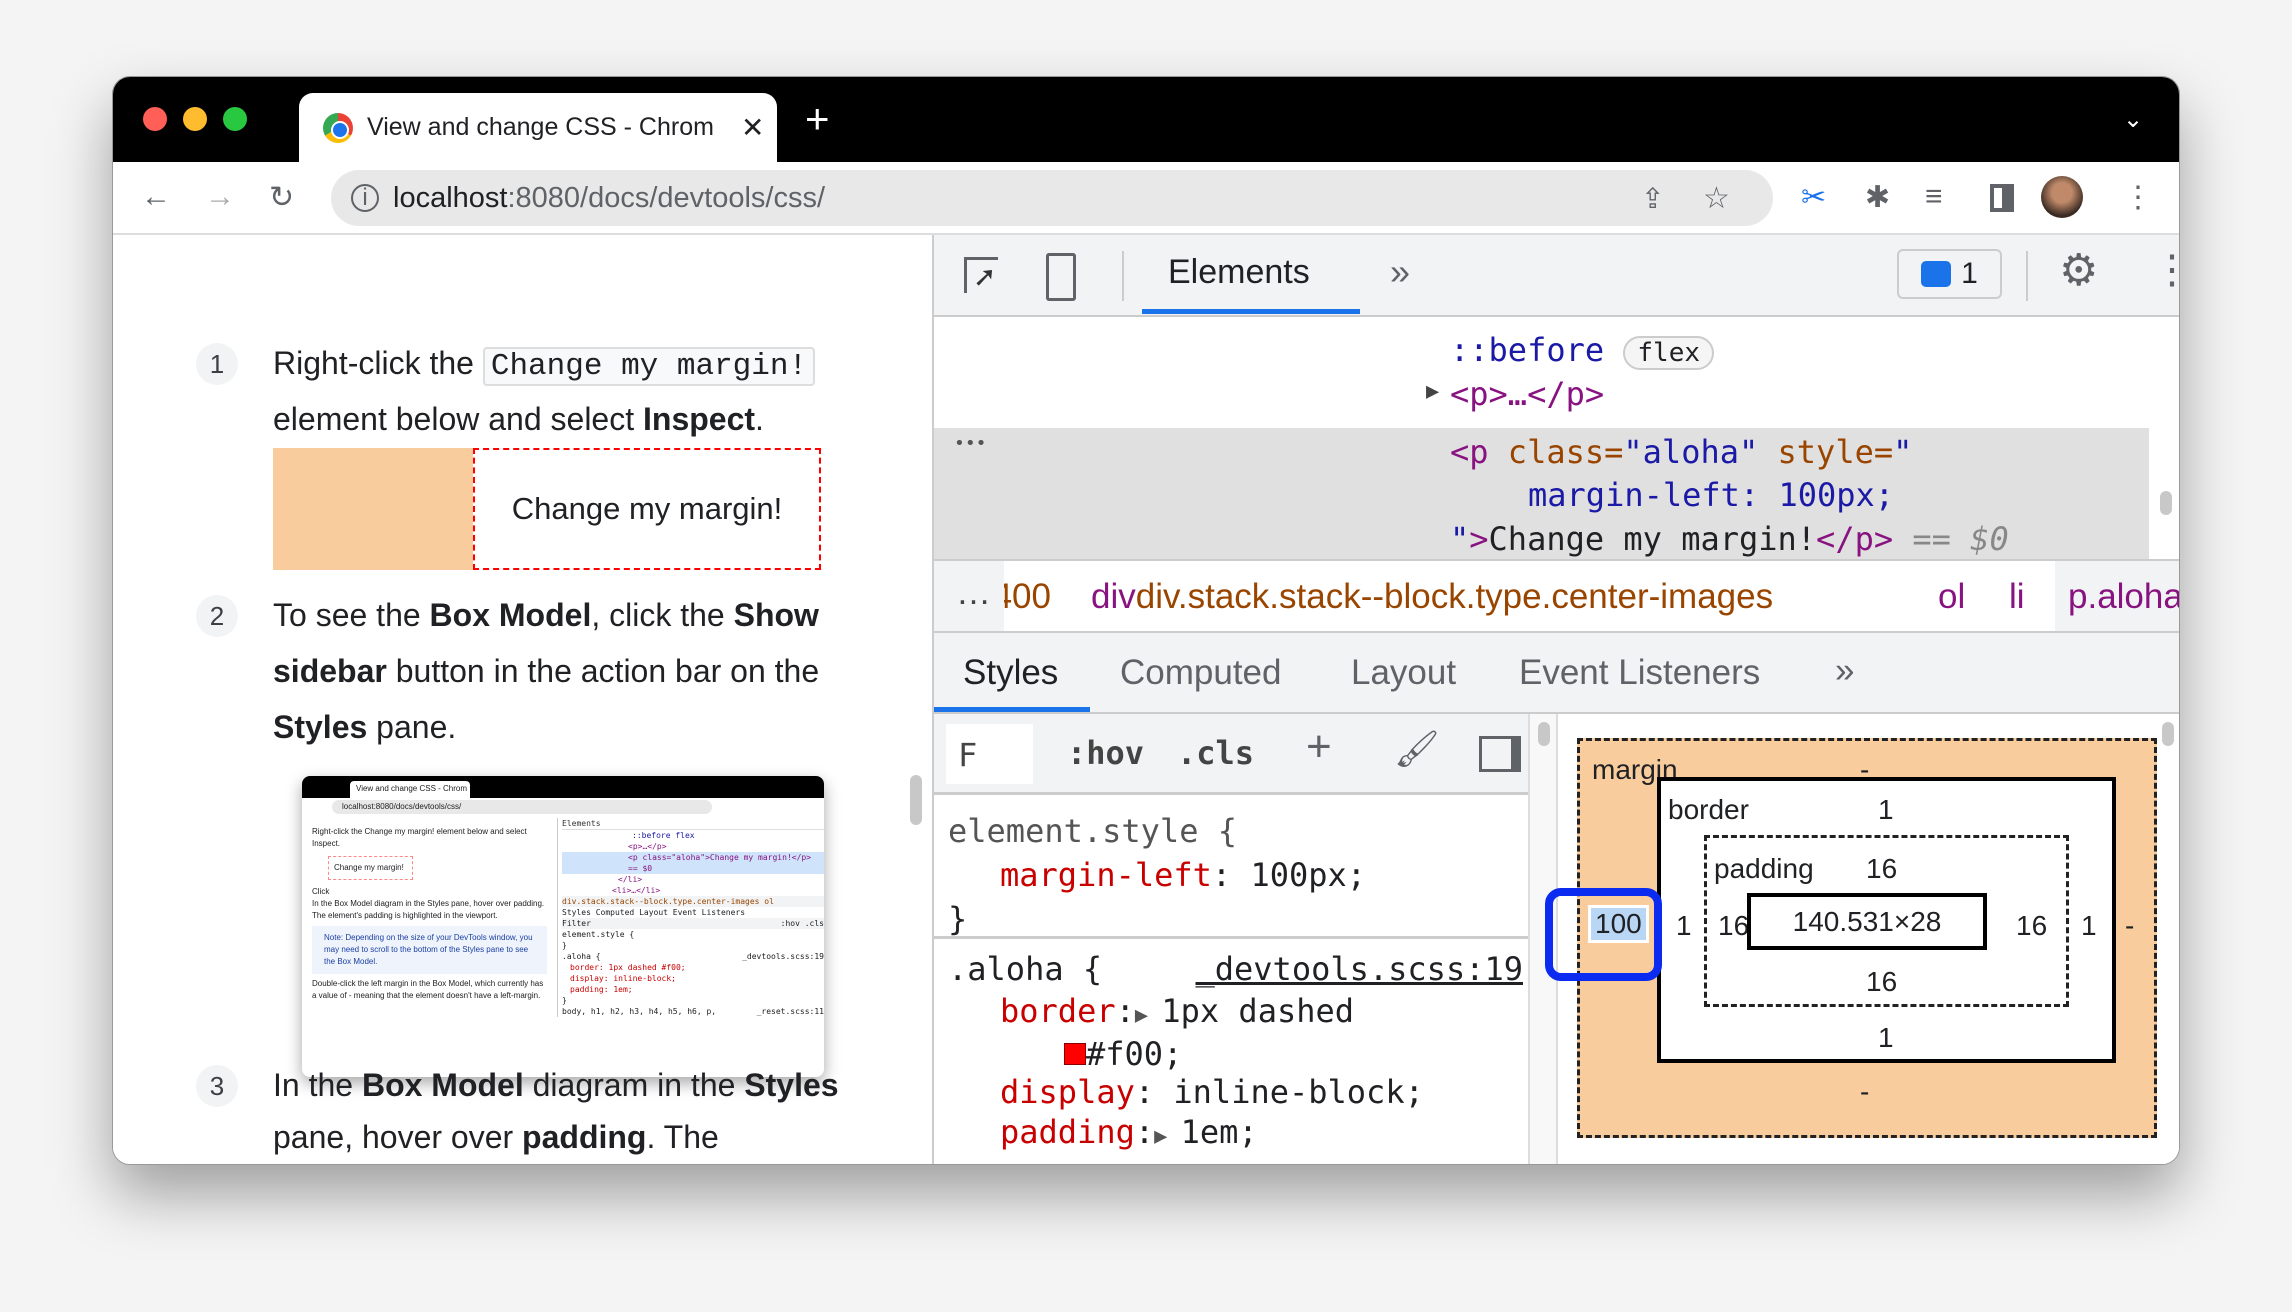 The height and width of the screenshot is (1312, 2292). Describe the element at coordinates (2031, 926) in the screenshot. I see `padding-right-value: 16` at that location.